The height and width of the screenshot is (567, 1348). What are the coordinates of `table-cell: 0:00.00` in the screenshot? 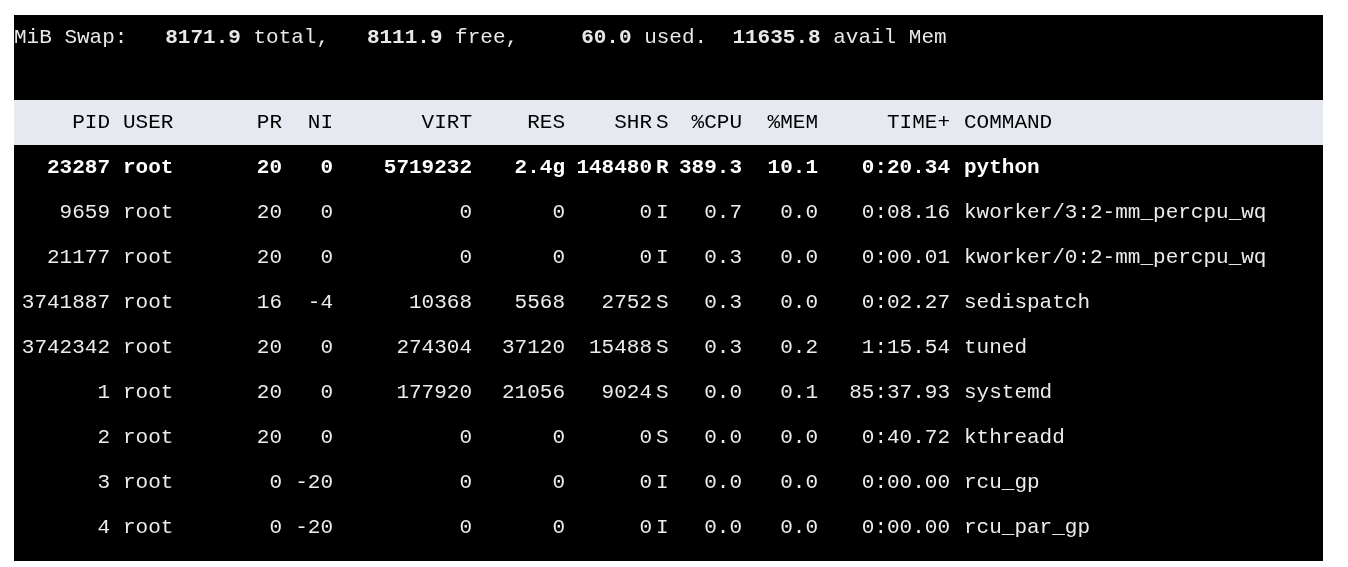 It's located at (905, 527).